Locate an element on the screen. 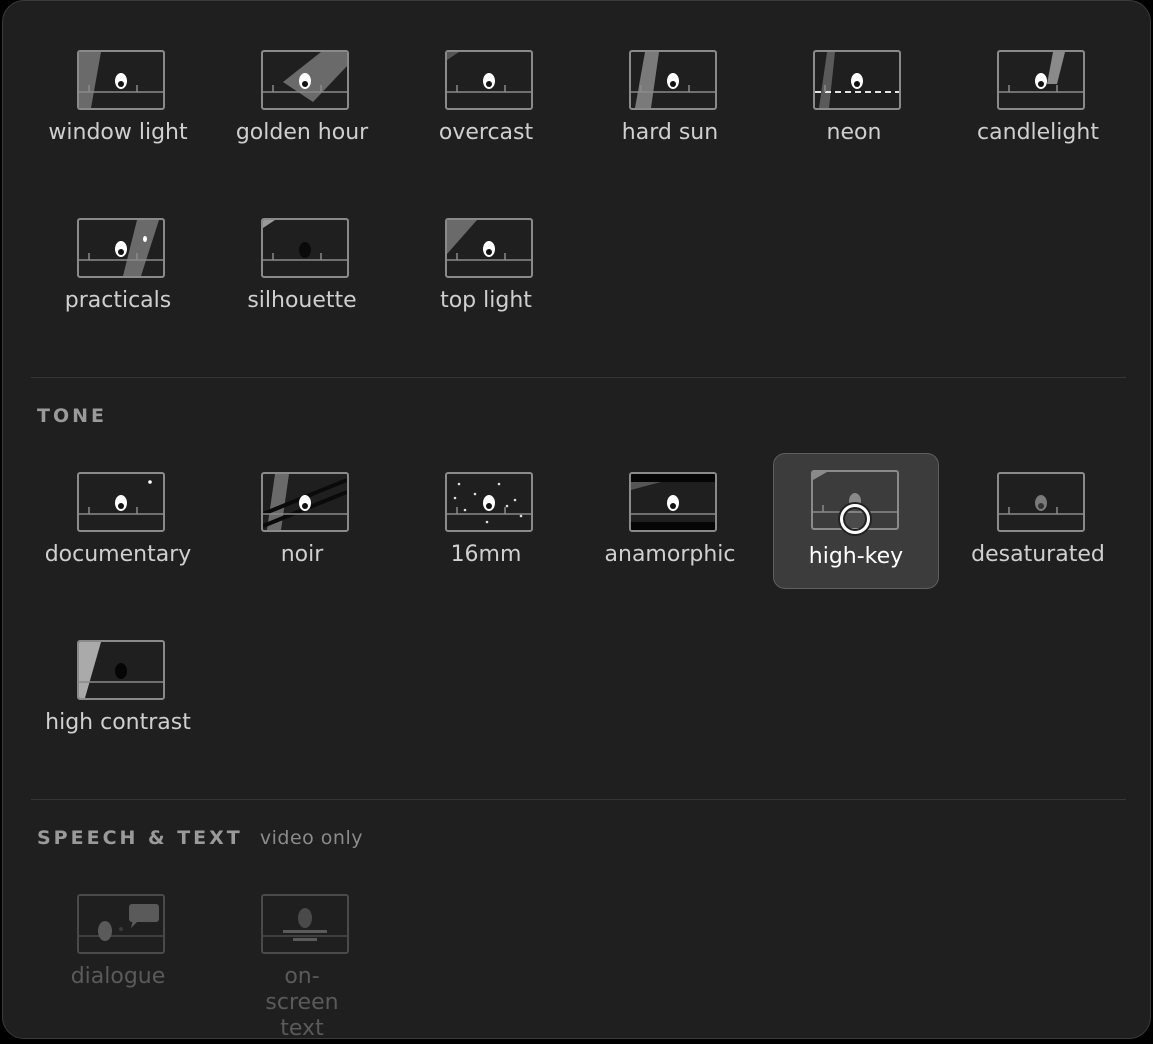 The image size is (1153, 1044). tile-high-contrast: high contrast is located at coordinates (118, 691).